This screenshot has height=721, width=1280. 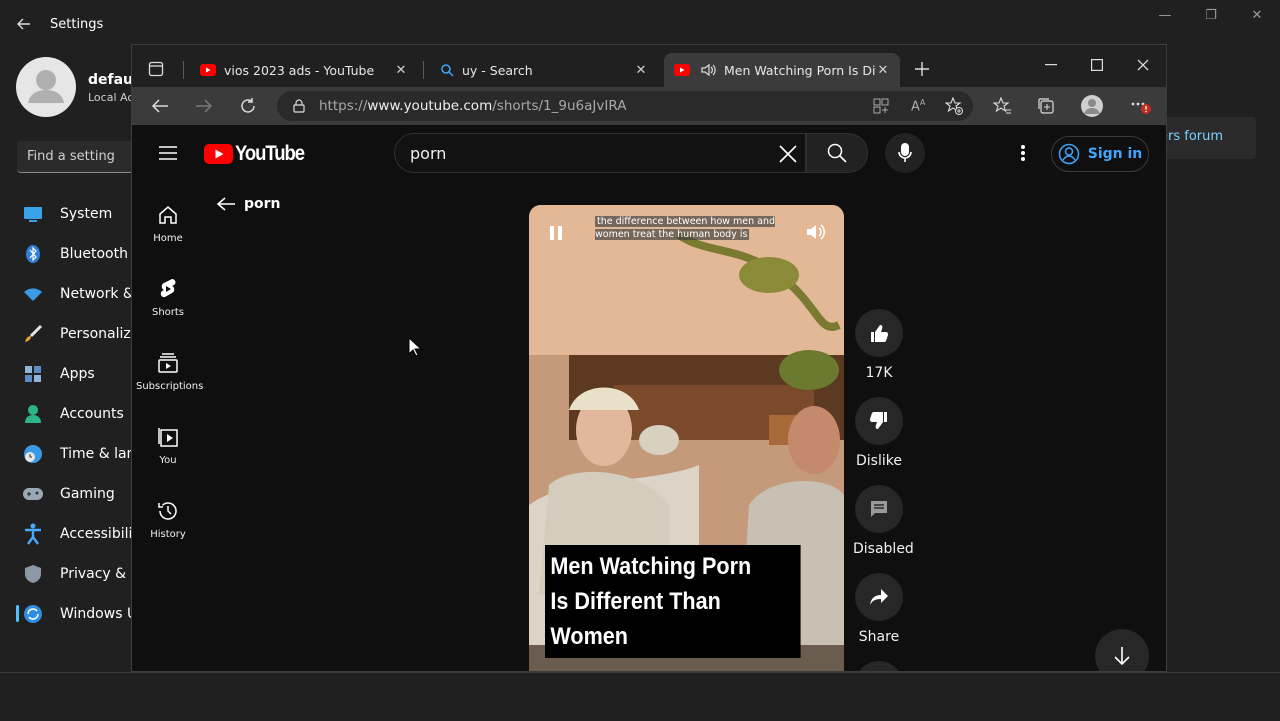 I want to click on sidebar-label: Subscriptions, so click(x=170, y=386).